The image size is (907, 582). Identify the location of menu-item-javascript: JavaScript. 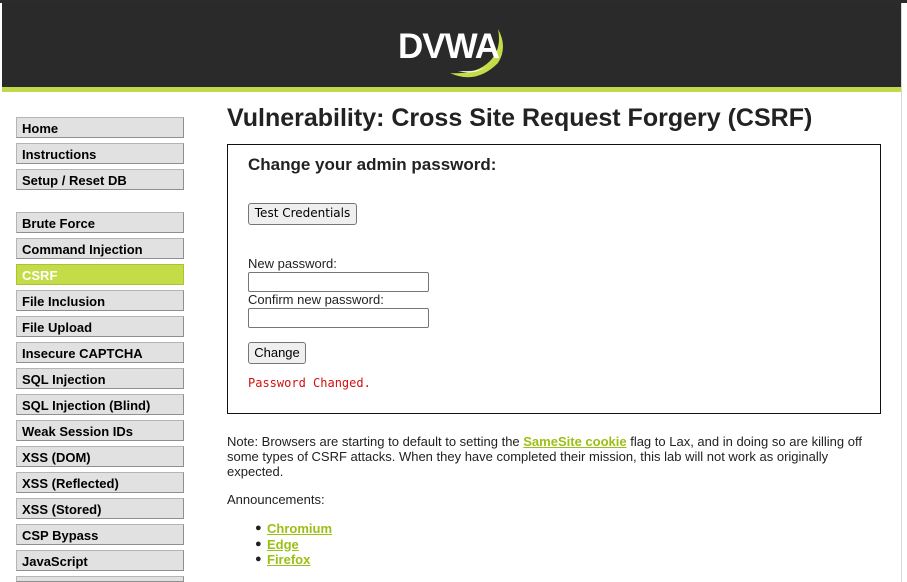
(100, 560).